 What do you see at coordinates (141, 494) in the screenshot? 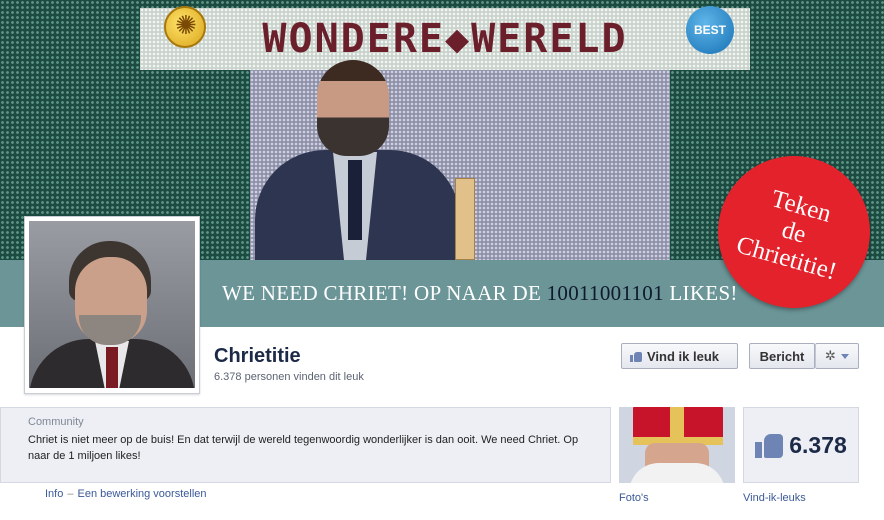
I see `suggest-edit-link: Een bewerking voorstellen` at bounding box center [141, 494].